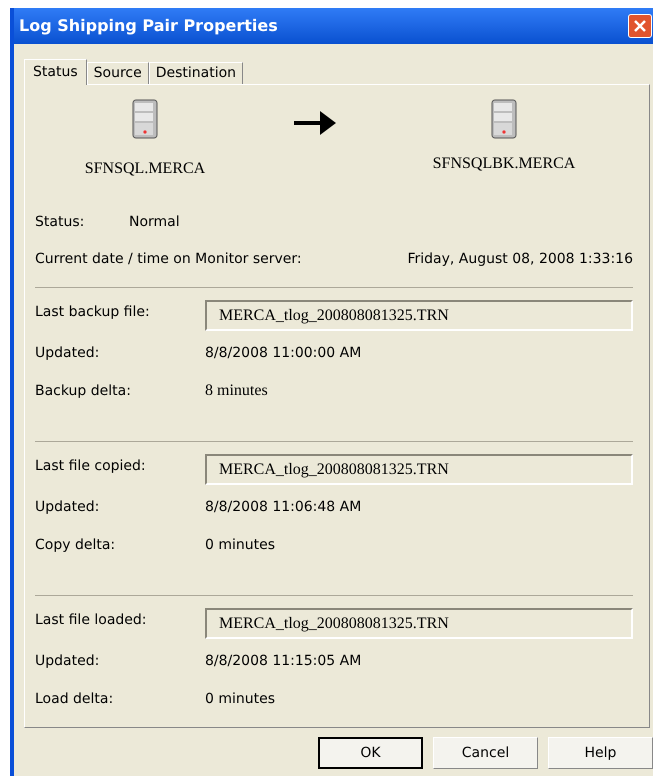  Describe the element at coordinates (117, 73) in the screenshot. I see `tab: Source` at that location.